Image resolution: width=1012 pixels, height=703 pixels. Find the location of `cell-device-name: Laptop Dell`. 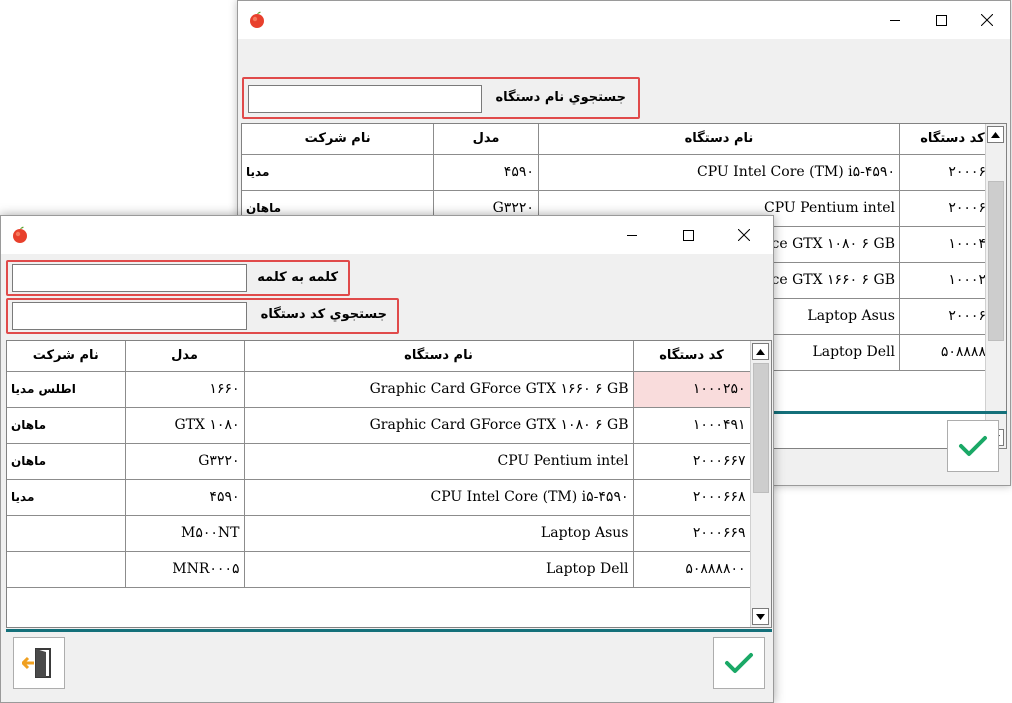

cell-device-name: Laptop Dell is located at coordinates (439, 569).